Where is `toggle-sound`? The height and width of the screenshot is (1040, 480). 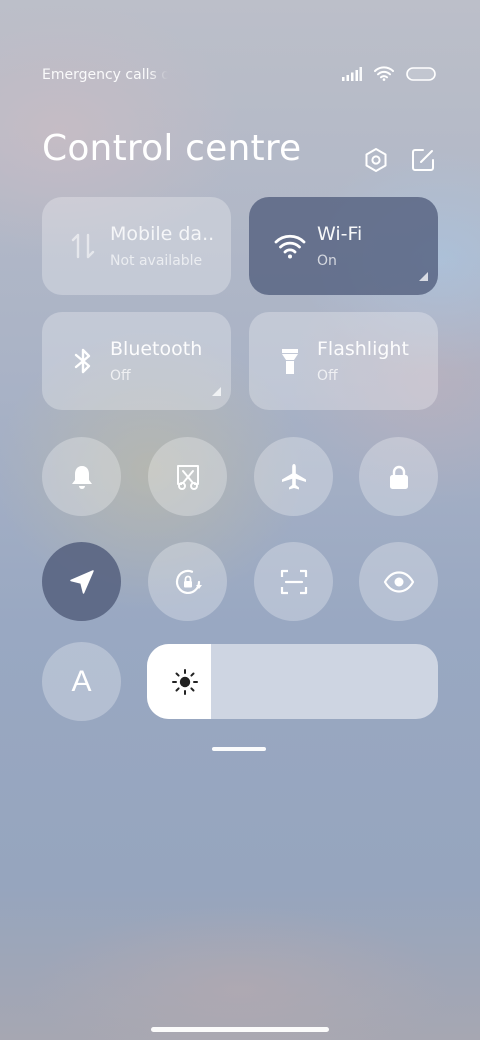
toggle-sound is located at coordinates (81, 476).